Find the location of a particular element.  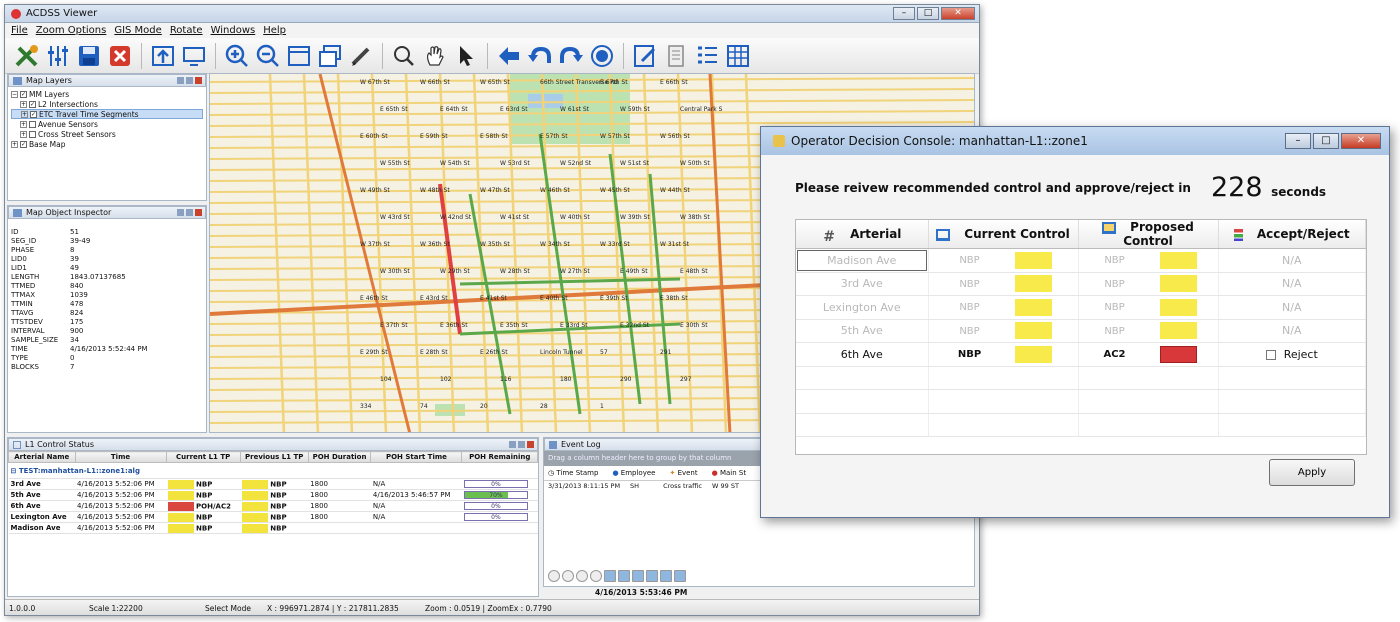

arterial-cell: 3rd Ave is located at coordinates (862, 284).